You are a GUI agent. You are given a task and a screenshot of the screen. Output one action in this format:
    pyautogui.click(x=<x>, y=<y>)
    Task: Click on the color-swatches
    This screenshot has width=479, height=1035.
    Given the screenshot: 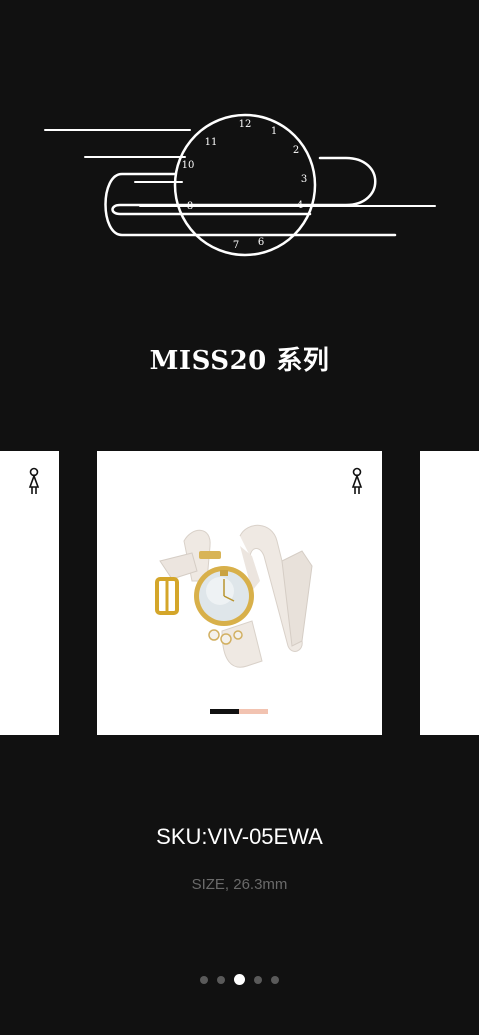 What is the action you would take?
    pyautogui.click(x=239, y=711)
    